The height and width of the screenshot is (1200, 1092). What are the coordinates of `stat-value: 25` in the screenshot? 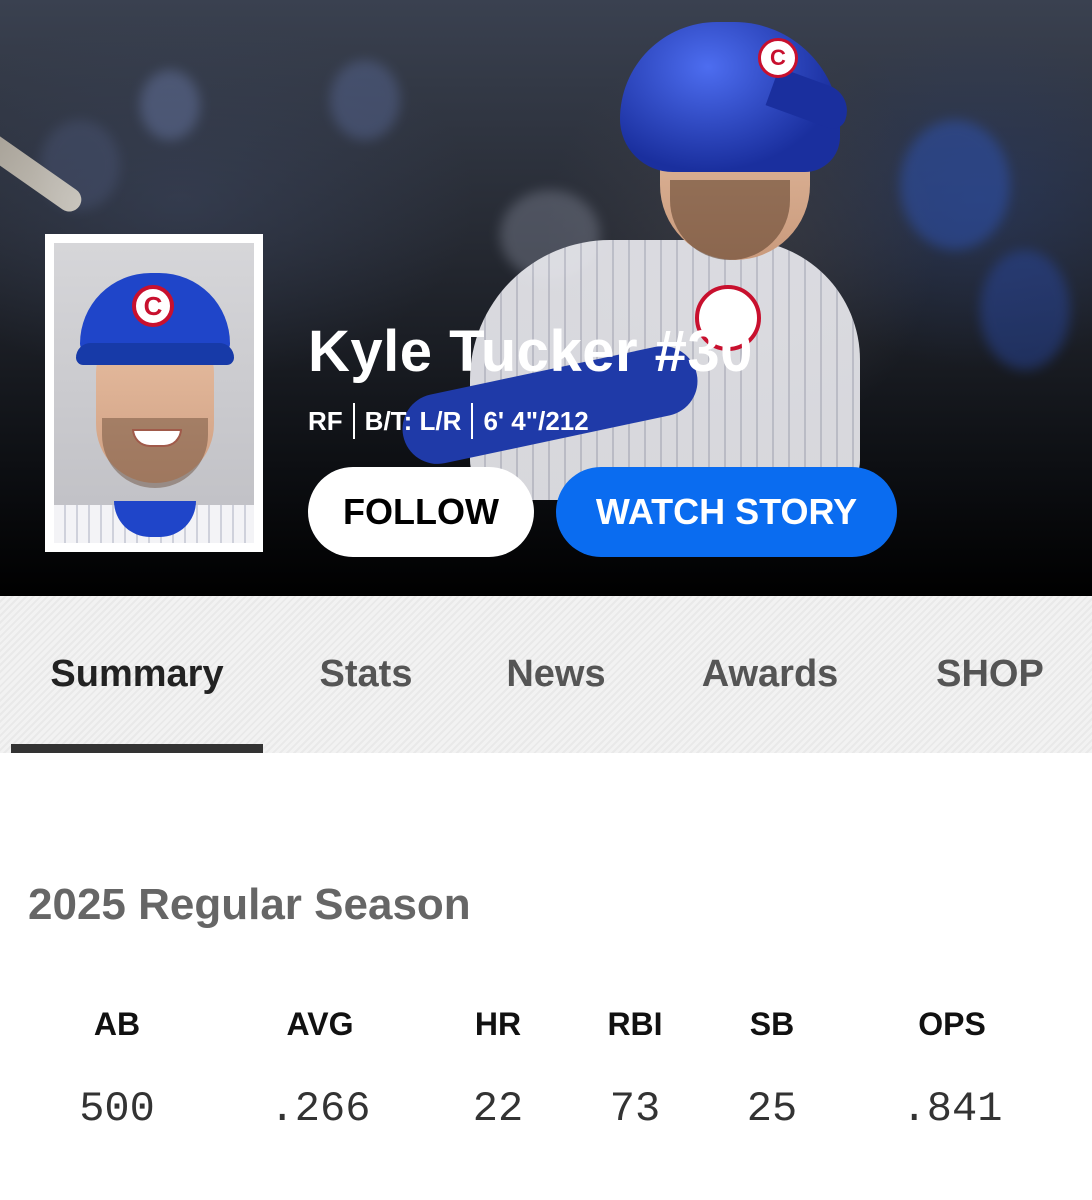 It's located at (772, 1109).